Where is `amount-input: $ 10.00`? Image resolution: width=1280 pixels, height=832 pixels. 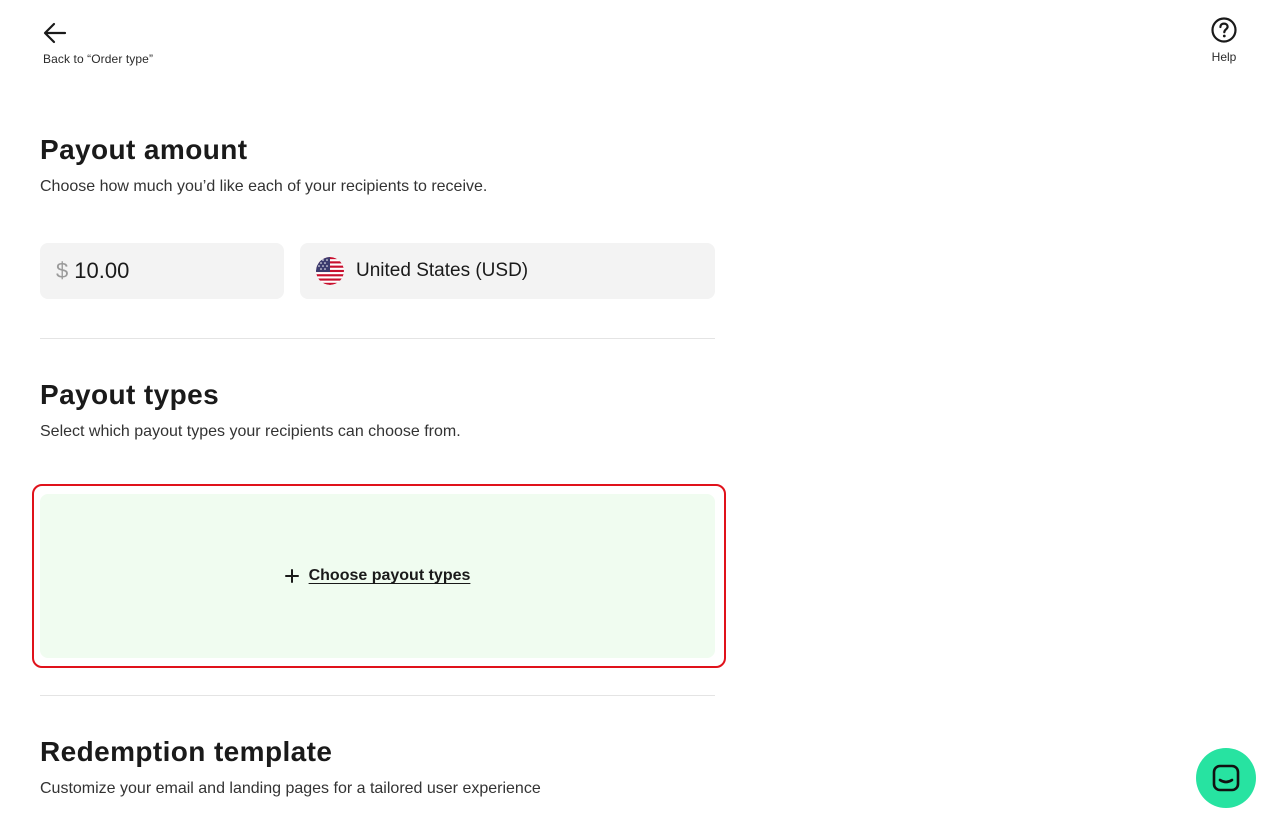 amount-input: $ 10.00 is located at coordinates (162, 271).